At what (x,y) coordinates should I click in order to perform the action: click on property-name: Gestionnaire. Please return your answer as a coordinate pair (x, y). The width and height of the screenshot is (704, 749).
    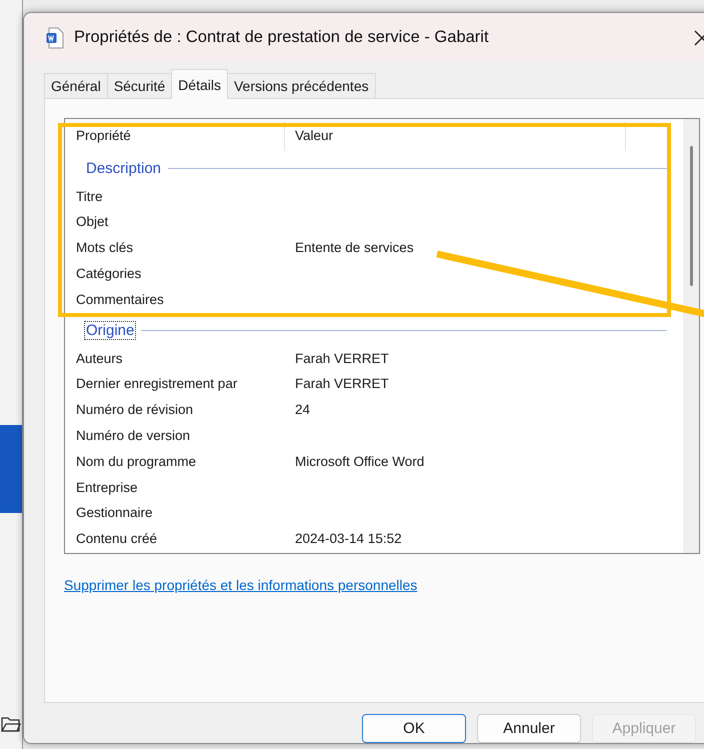
    Looking at the image, I should click on (115, 512).